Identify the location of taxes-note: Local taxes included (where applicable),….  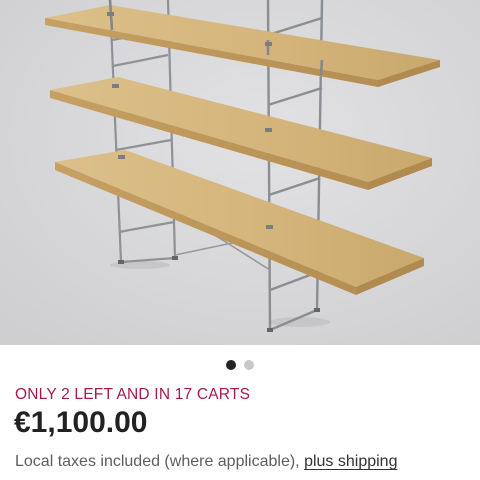
(206, 462).